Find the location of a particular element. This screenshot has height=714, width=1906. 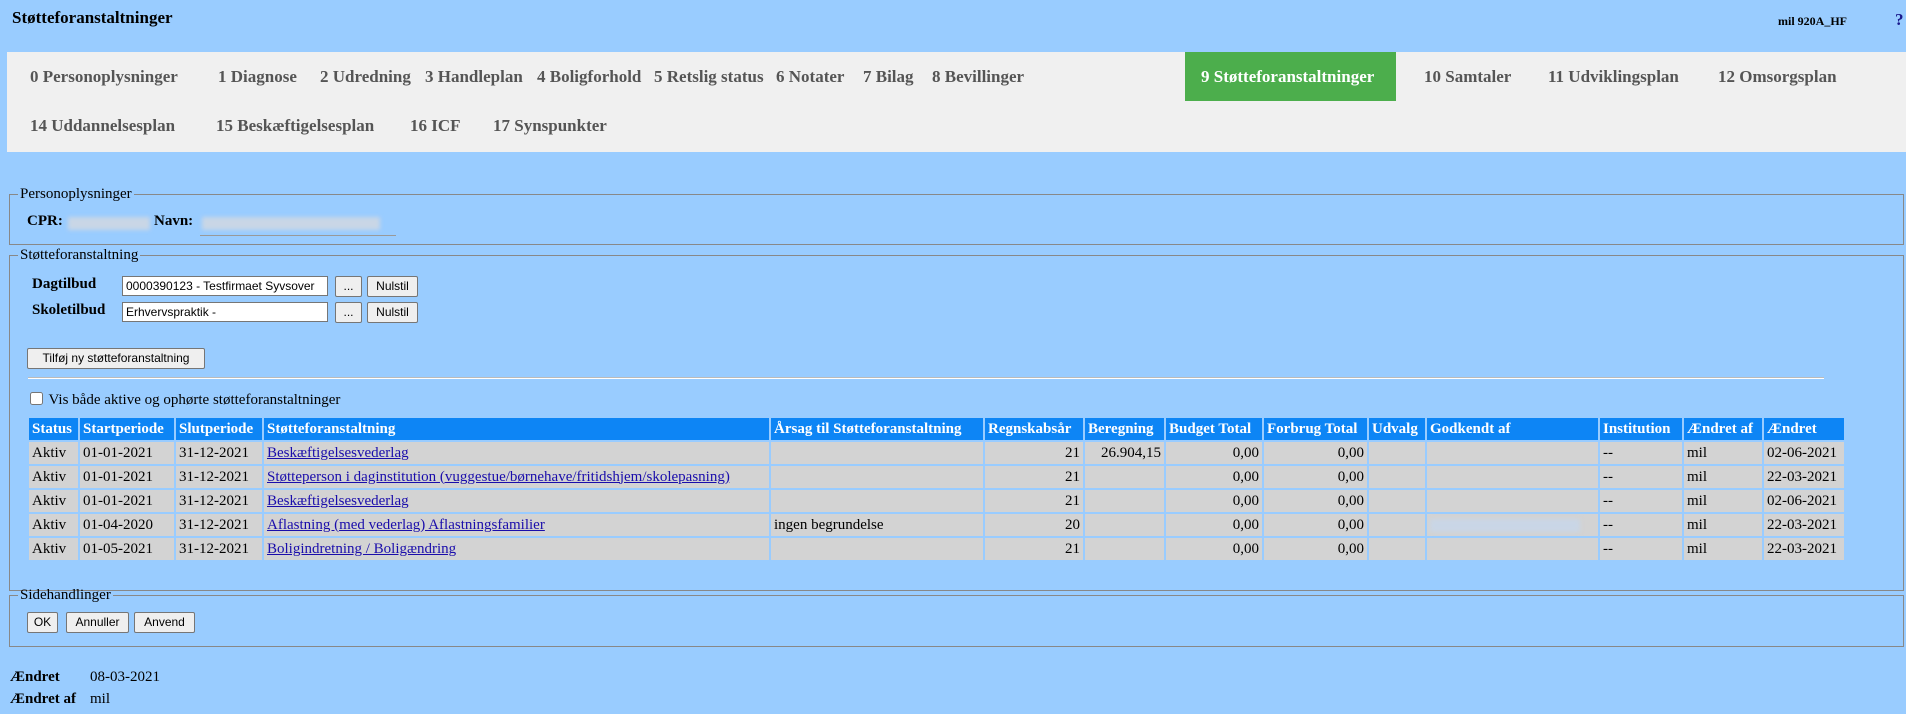

skoletilbud-reset-button: Nulstil is located at coordinates (392, 312).